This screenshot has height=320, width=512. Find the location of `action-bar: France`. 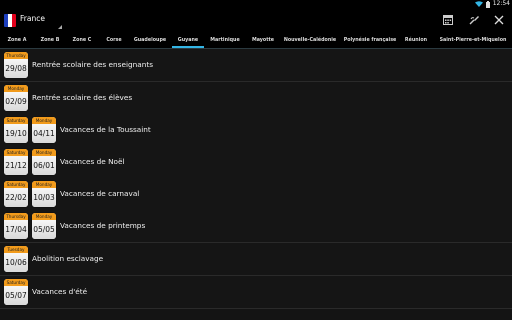

action-bar: France is located at coordinates (256, 21).